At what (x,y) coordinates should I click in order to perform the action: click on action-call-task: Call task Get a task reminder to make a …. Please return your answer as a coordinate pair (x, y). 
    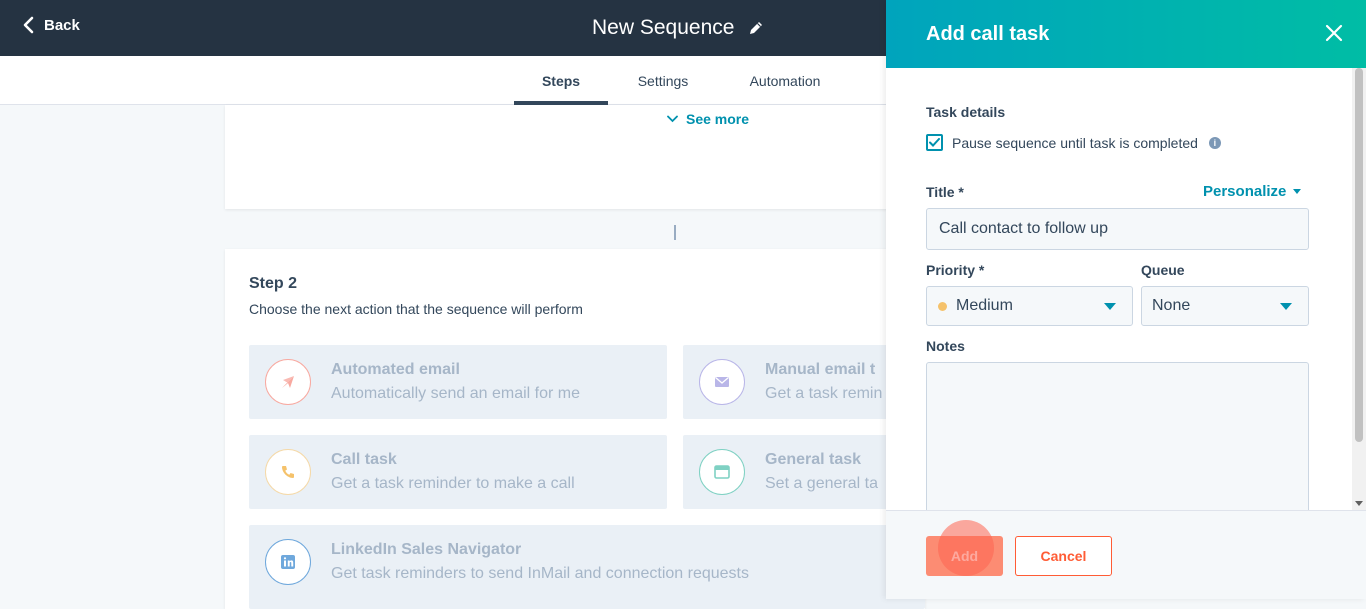
    Looking at the image, I should click on (458, 472).